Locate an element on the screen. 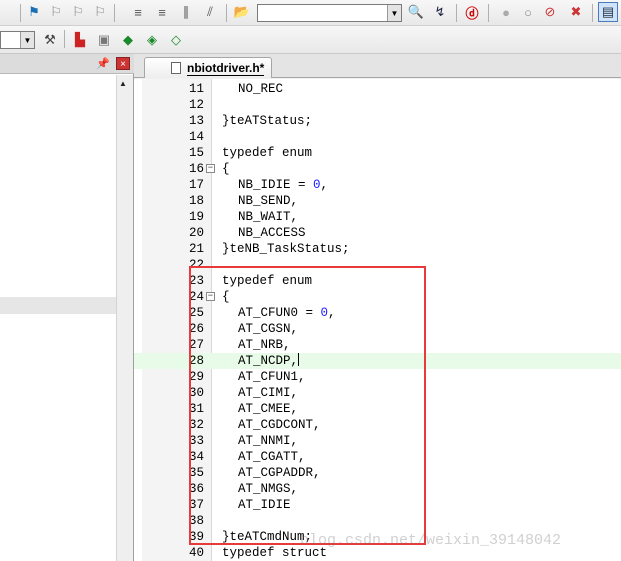 The height and width of the screenshot is (561, 621). build-toolbar: ▼ ⚒ ▙ ▣ ◆ ◈ ◇ is located at coordinates (310, 40).